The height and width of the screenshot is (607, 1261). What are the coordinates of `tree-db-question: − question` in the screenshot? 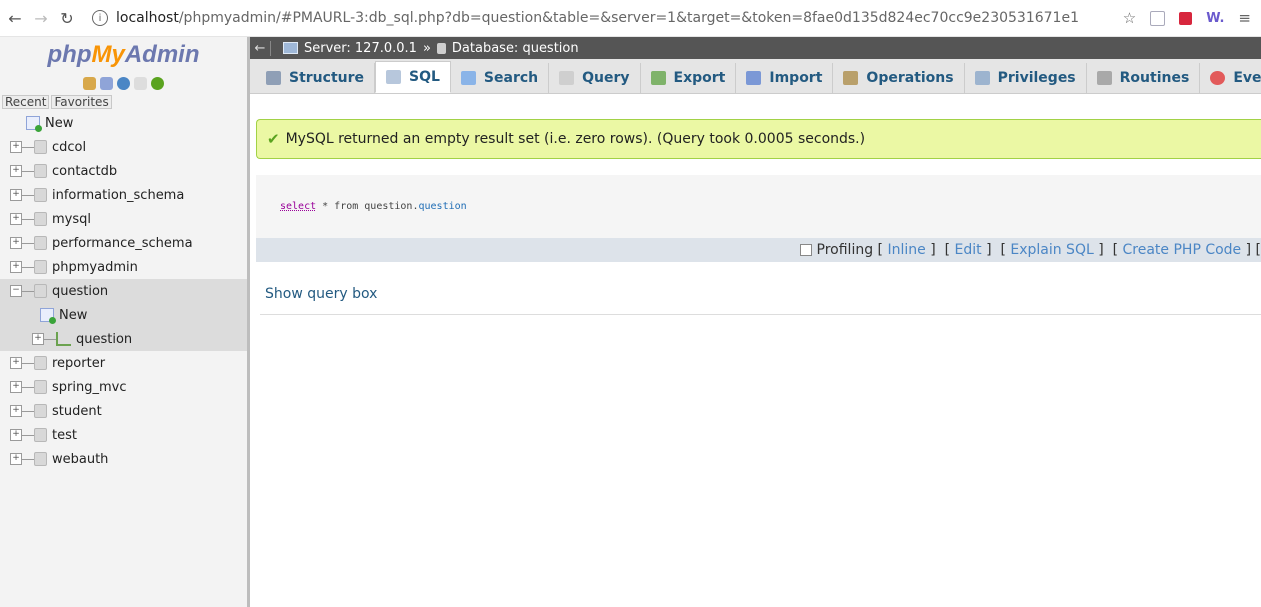 It's located at (123, 291).